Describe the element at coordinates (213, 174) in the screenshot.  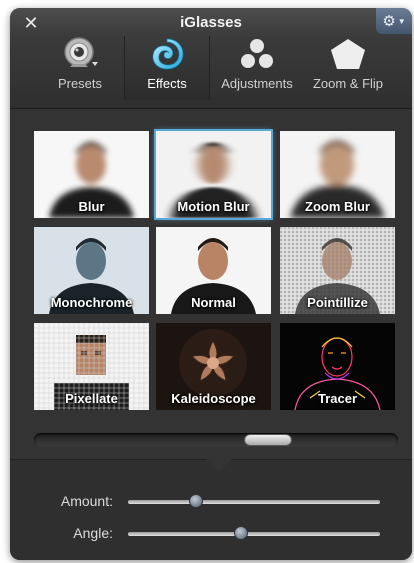
I see `effect-motion-blur: Motion Blur` at that location.